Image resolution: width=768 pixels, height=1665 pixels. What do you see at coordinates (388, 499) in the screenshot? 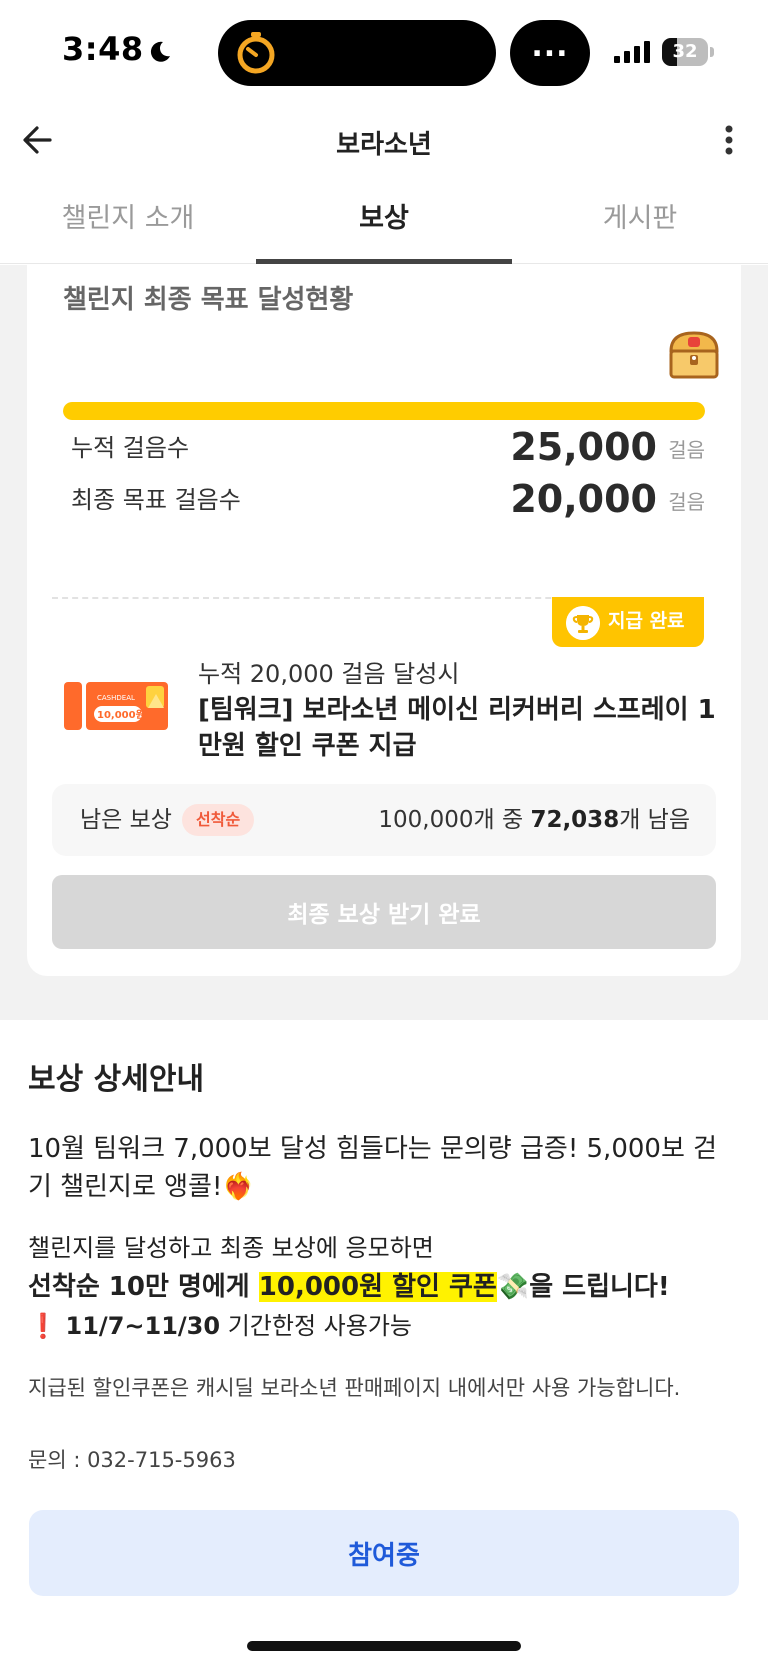
I see `final-goal-steps-row: 최종 목표 걸음수 20,000 걸음` at bounding box center [388, 499].